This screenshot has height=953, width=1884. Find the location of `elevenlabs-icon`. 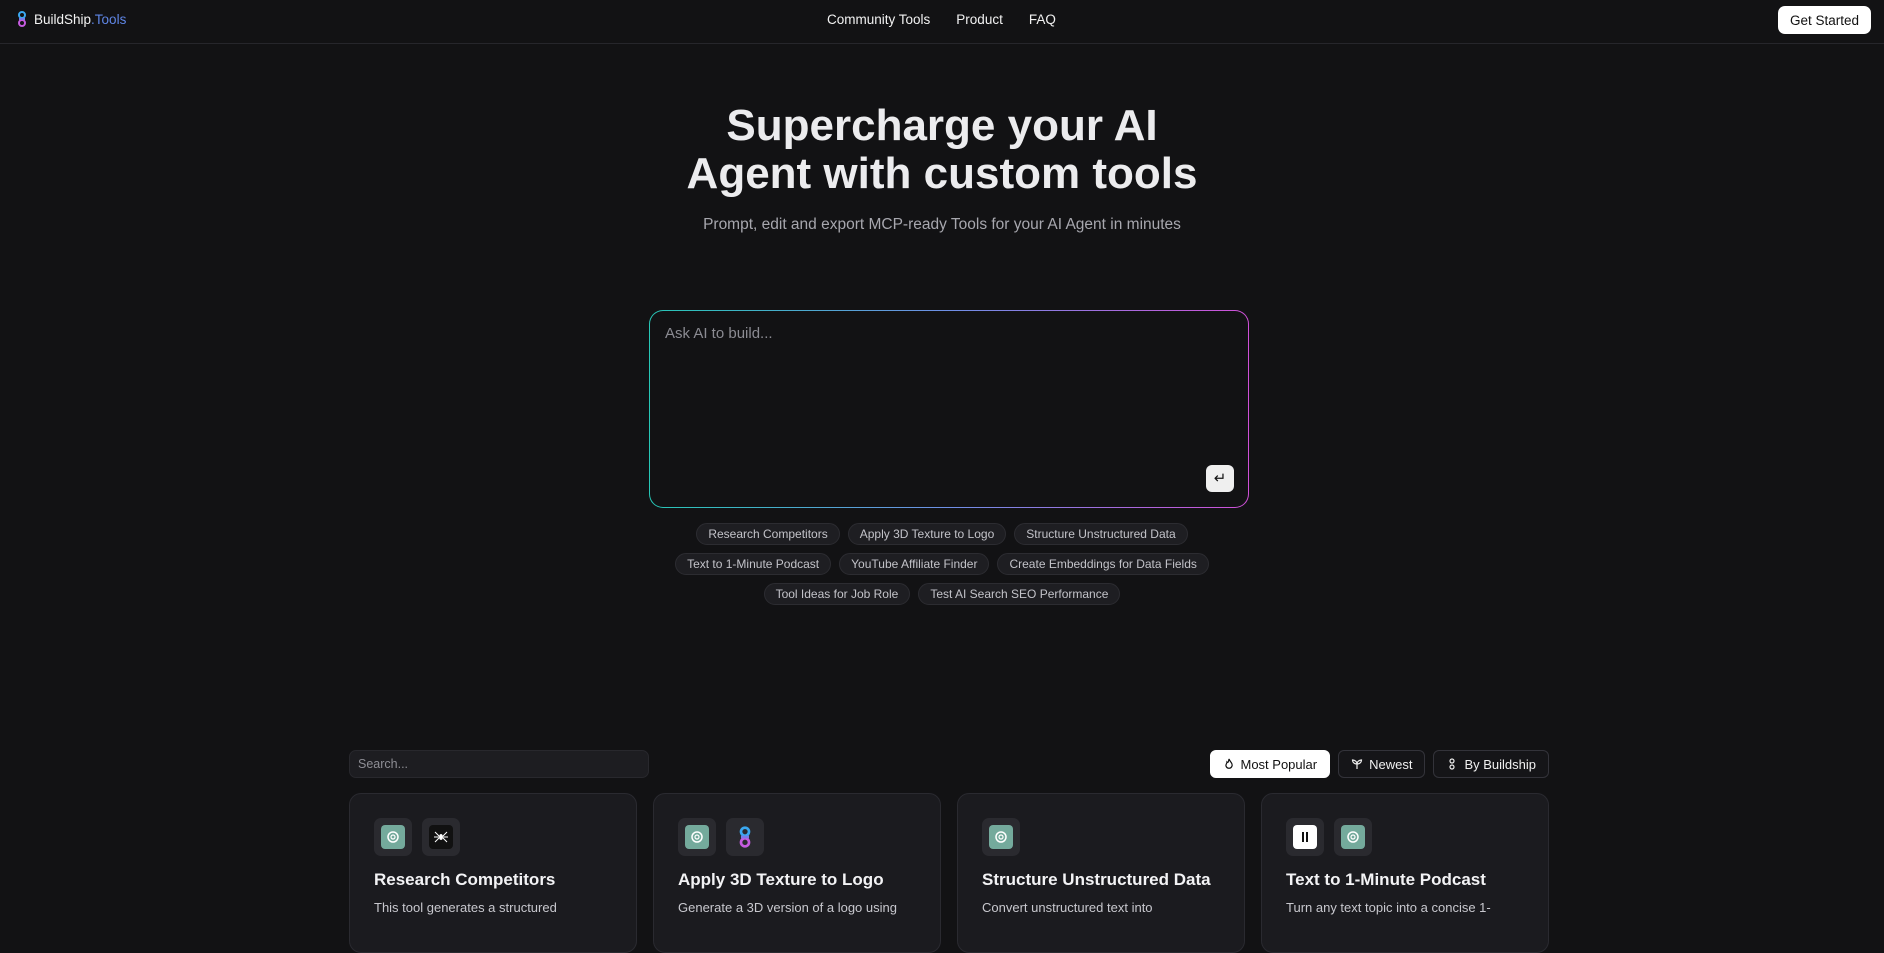

elevenlabs-icon is located at coordinates (1305, 837).